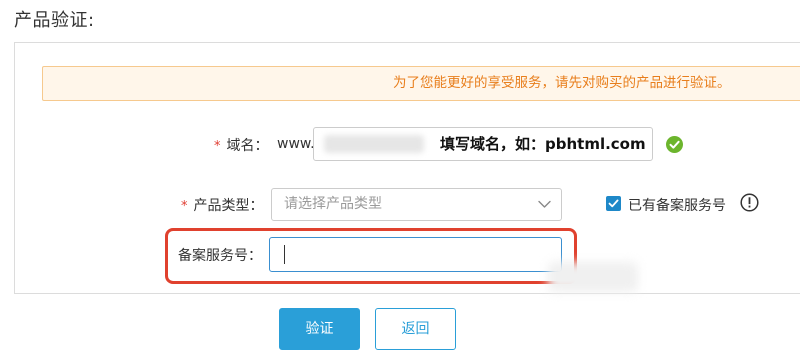 The image size is (800, 361). What do you see at coordinates (416, 204) in the screenshot?
I see `product-type-select: 请选择产品类型` at bounding box center [416, 204].